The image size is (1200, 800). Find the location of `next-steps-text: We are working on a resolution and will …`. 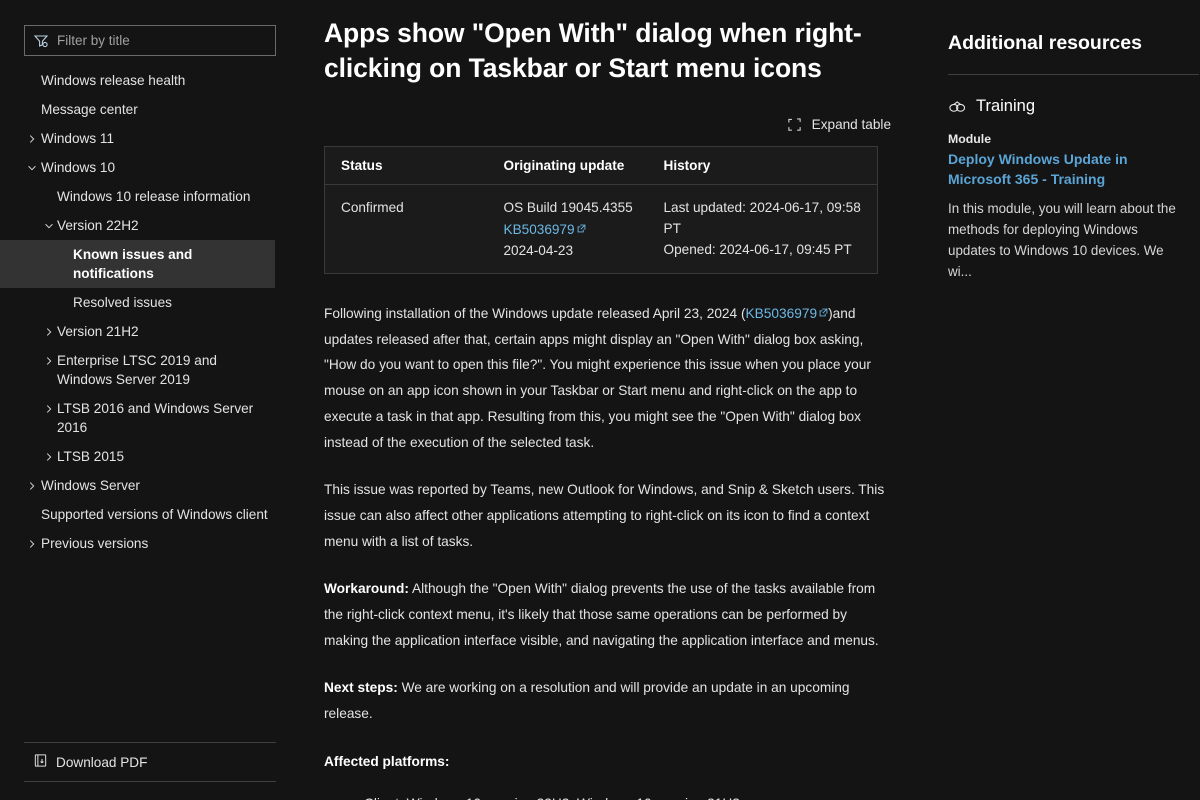

next-steps-text: We are working on a resolution and will … is located at coordinates (587, 701).